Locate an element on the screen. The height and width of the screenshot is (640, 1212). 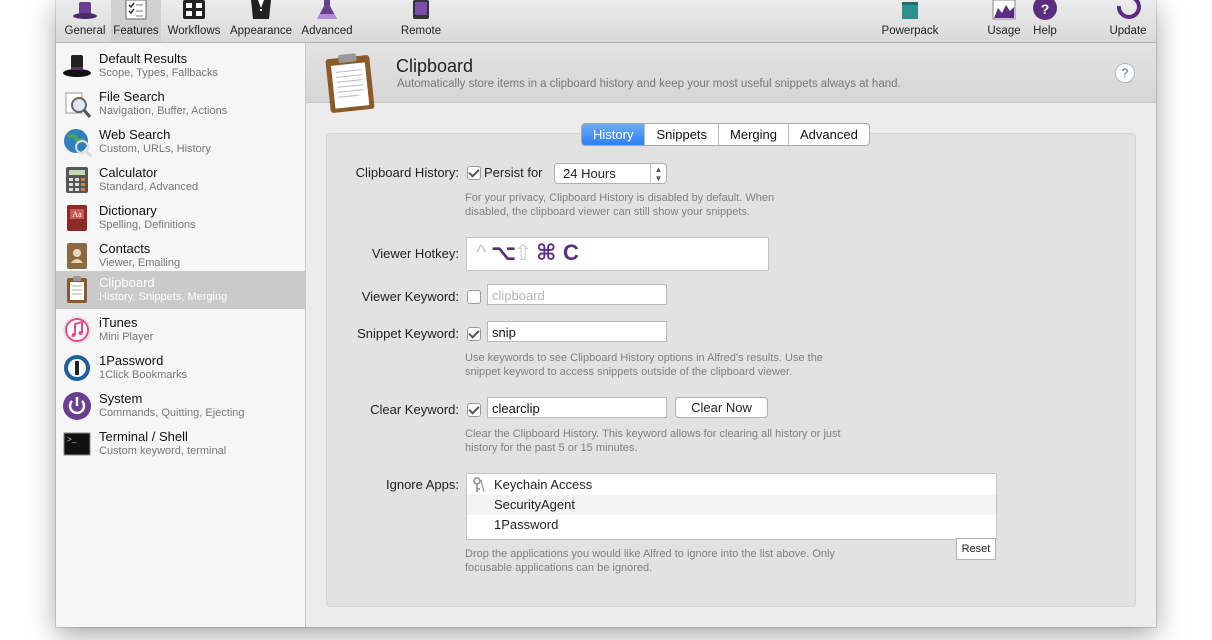
tab-bar: History Snippets Merging Advanced is located at coordinates (725, 134).